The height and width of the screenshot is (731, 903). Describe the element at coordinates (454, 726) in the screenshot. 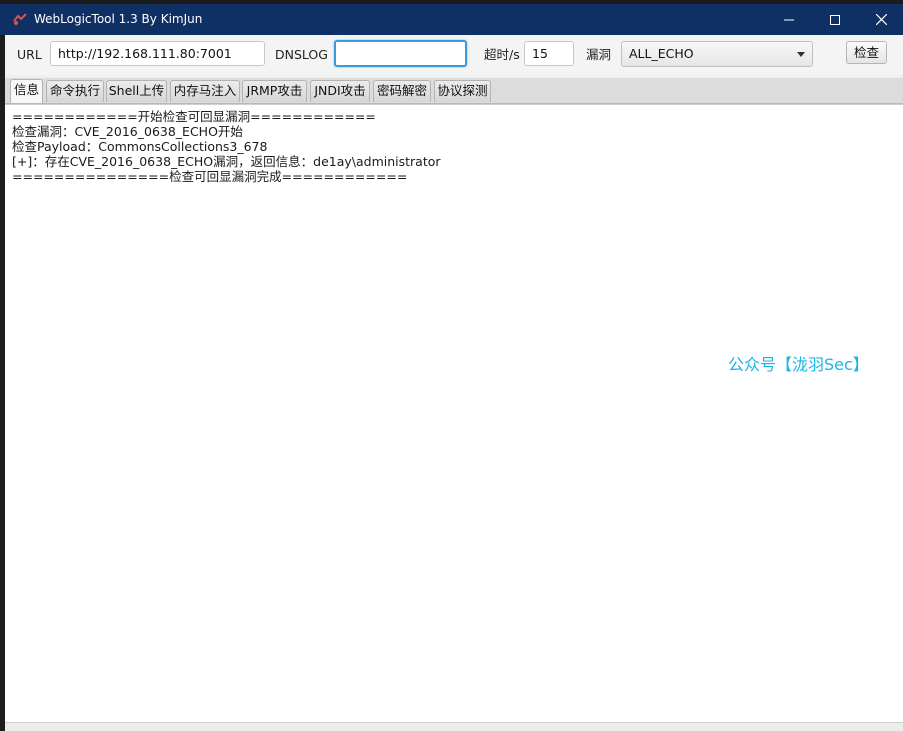

I see `horizontal-scrollbar` at that location.